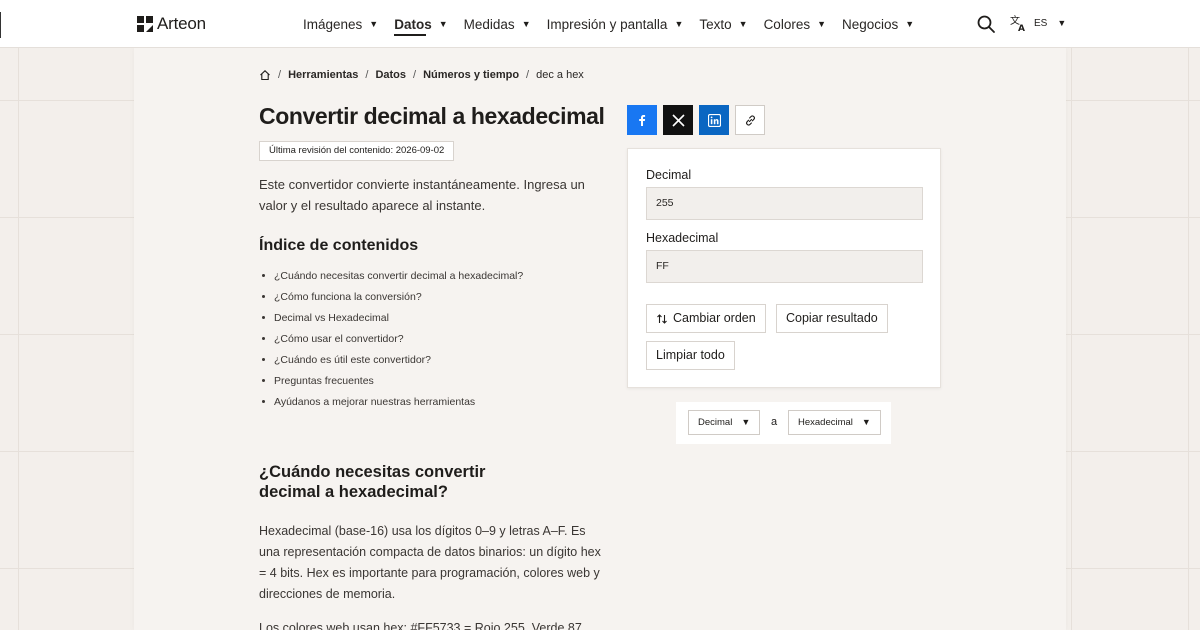  I want to click on breadcrumb-link-datos: Datos, so click(390, 75).